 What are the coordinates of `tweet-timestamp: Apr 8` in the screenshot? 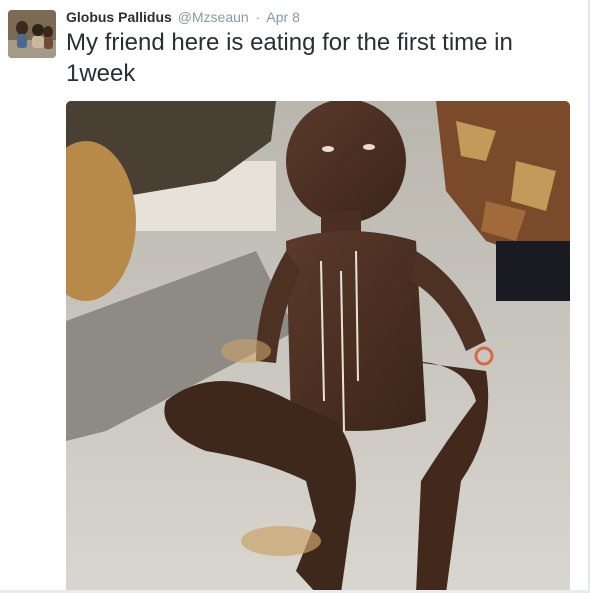 It's located at (282, 17).